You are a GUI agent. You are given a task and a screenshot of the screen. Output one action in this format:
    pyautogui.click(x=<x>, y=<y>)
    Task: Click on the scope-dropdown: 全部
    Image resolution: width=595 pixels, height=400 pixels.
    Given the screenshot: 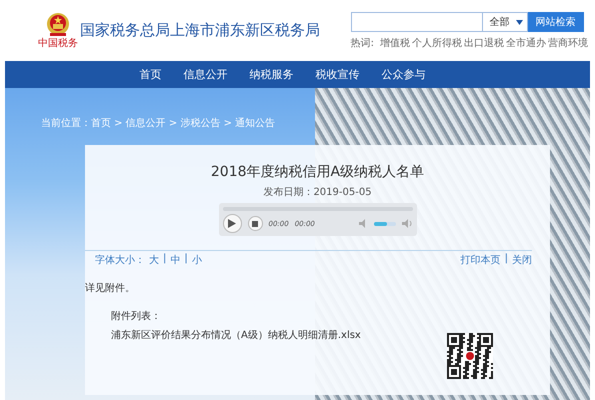 What is the action you would take?
    pyautogui.click(x=505, y=22)
    